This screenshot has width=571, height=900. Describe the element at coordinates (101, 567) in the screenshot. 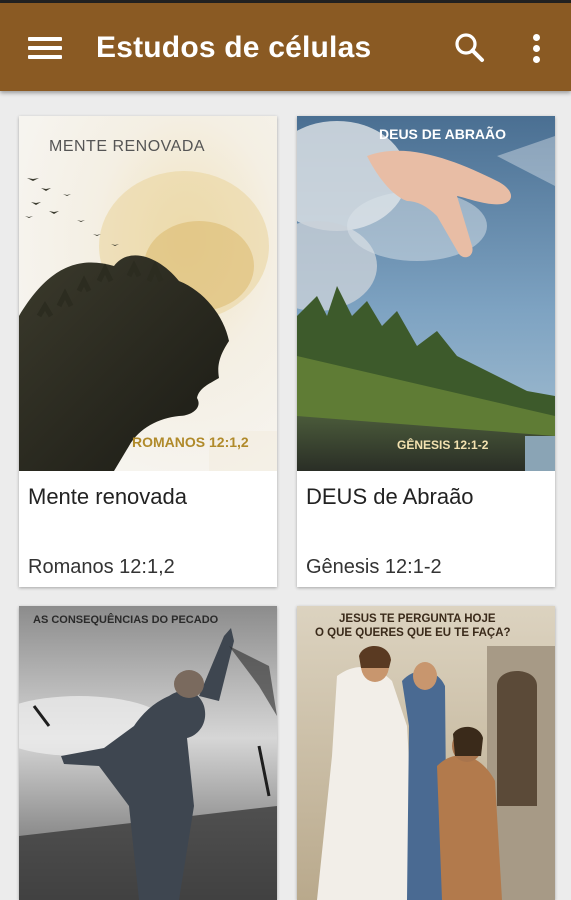

I see `card-subtitle: Romanos 12:1,2` at that location.